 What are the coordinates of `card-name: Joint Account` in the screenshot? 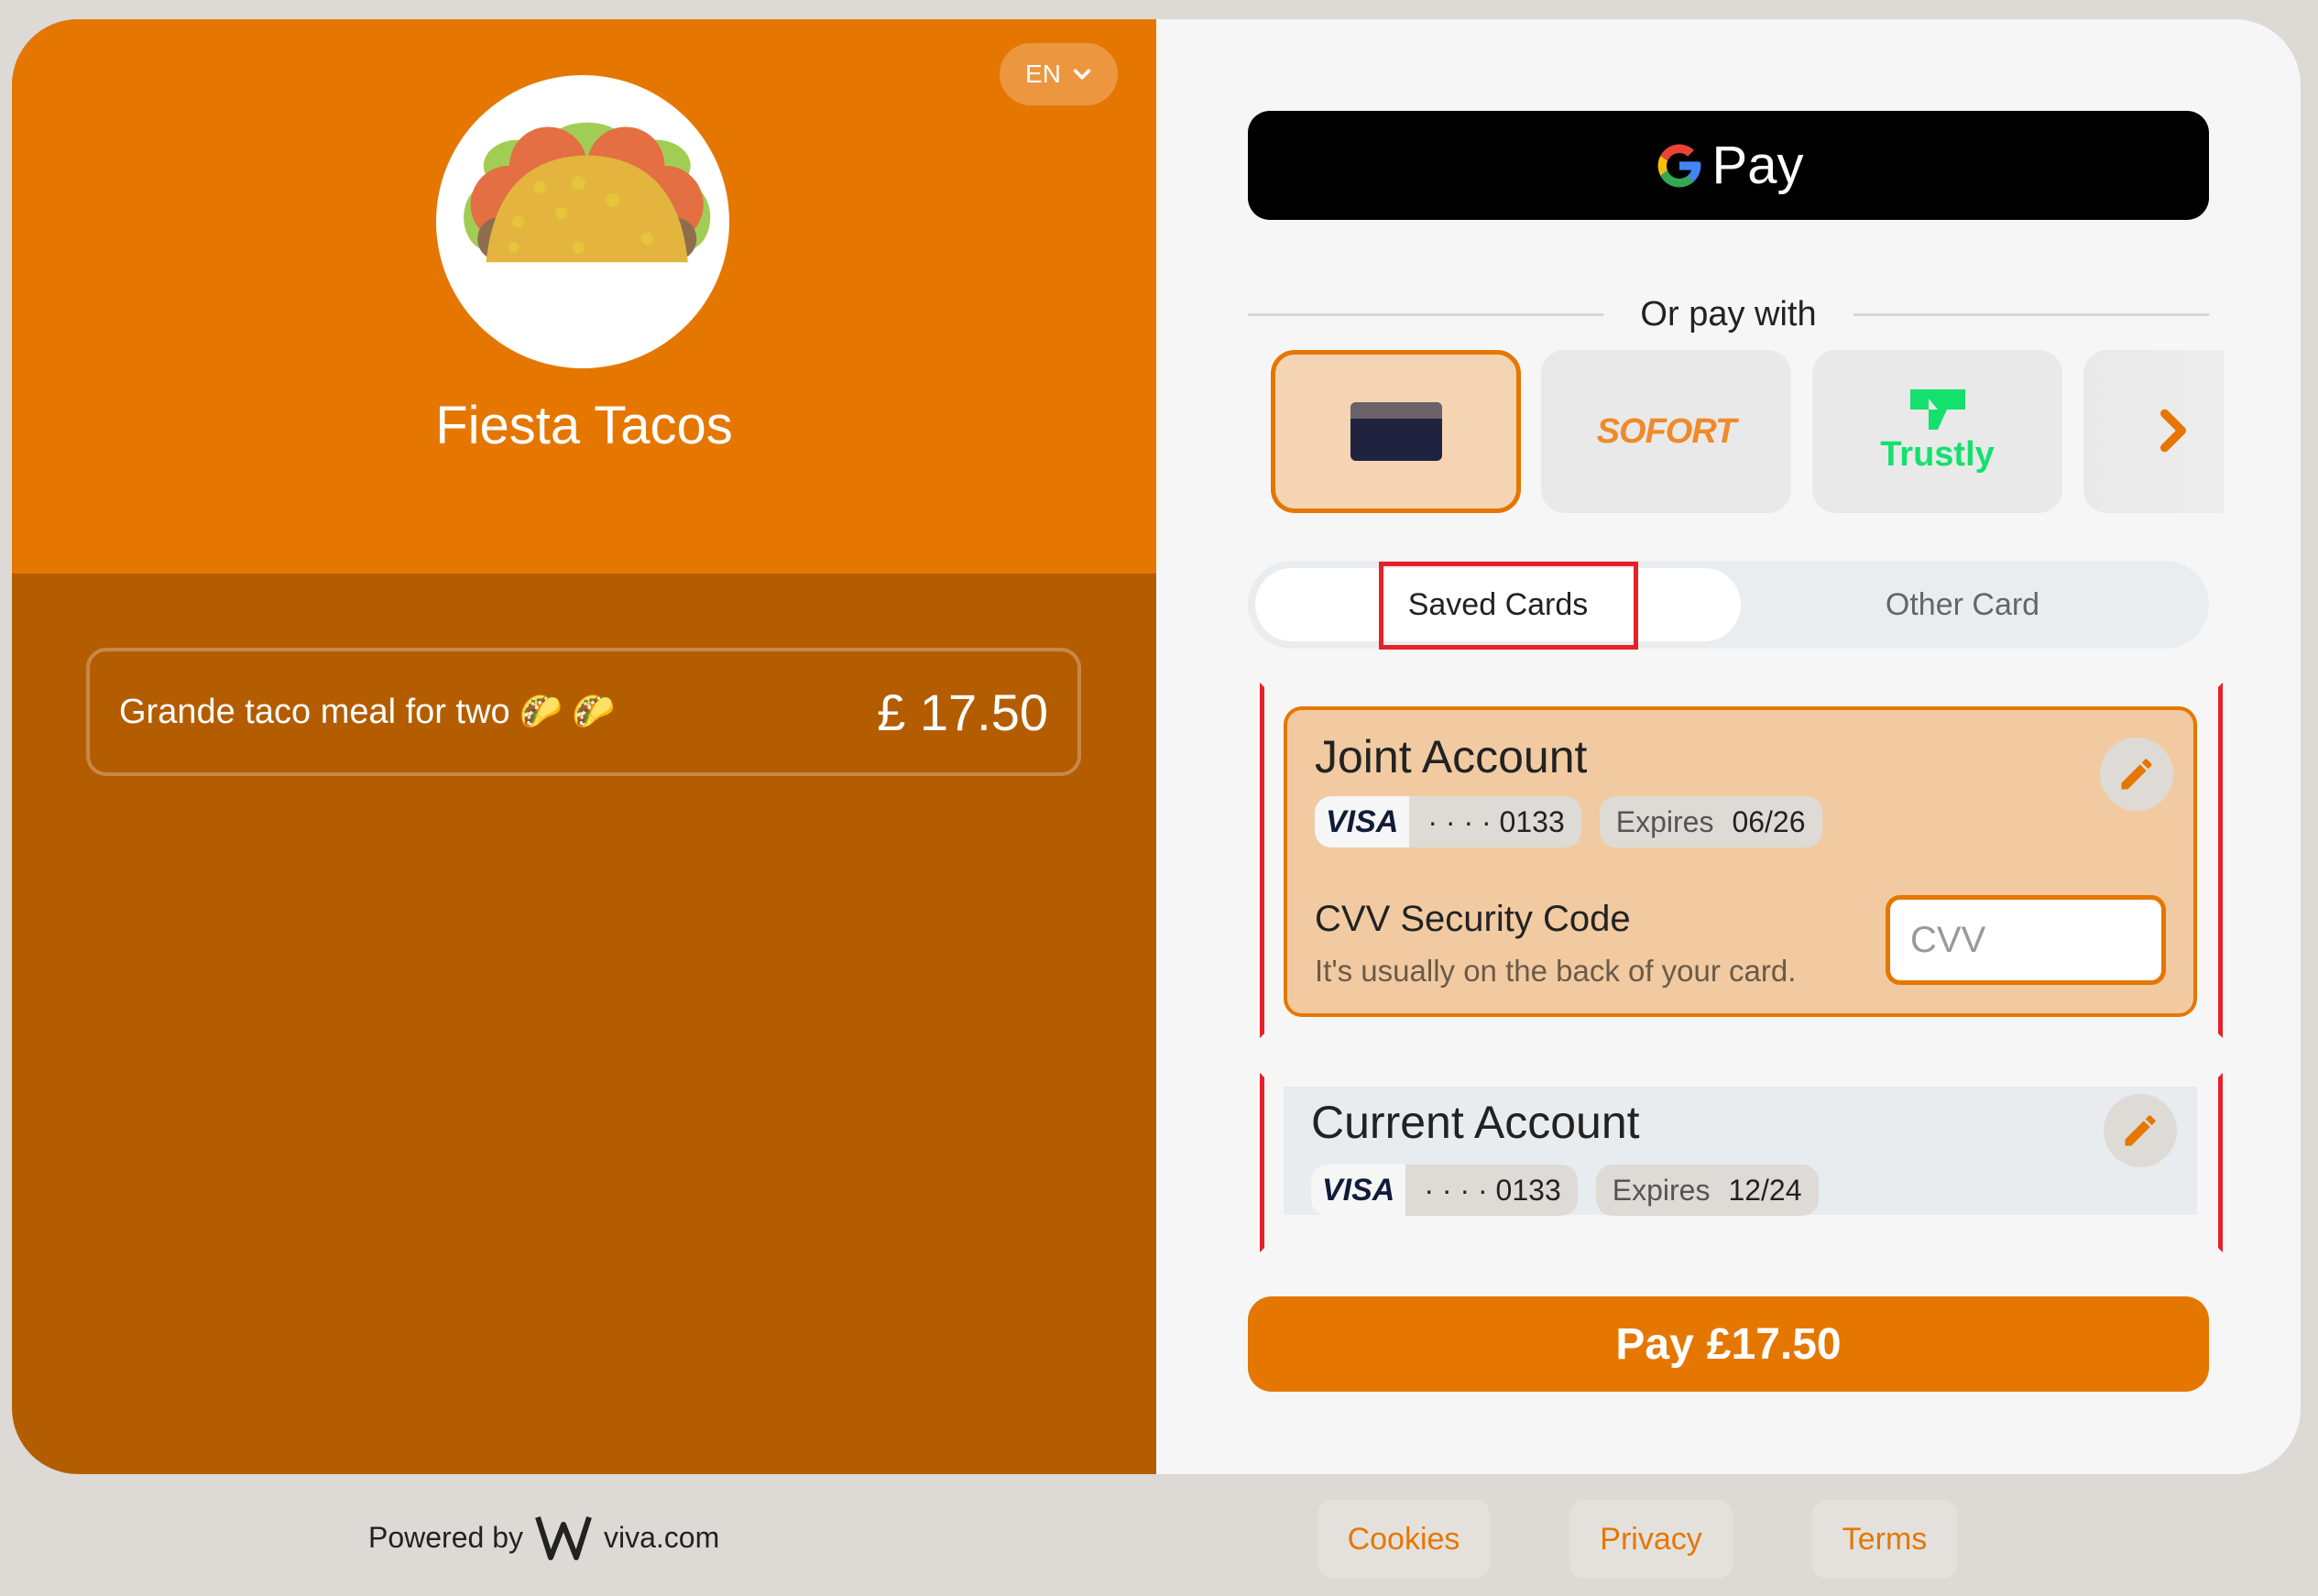 It's located at (1451, 756).